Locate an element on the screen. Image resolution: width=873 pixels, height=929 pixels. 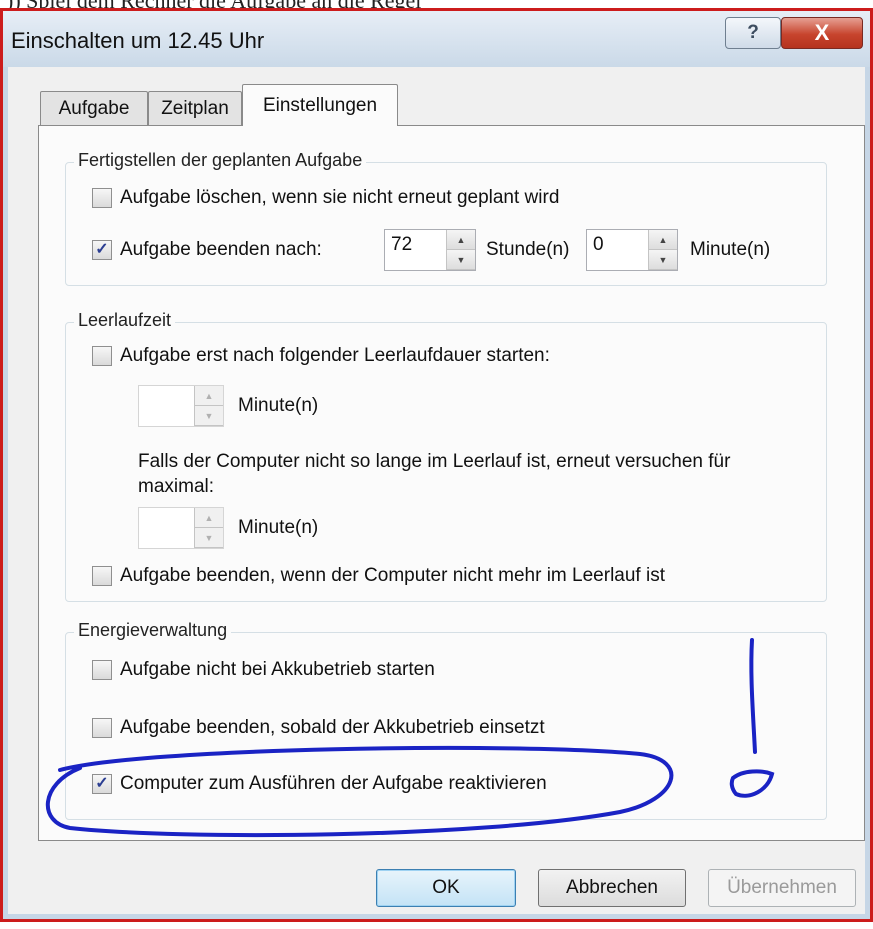
no-battery-start-option: Aufgabe nicht bei Akkubetrieb starten is located at coordinates (263, 670).